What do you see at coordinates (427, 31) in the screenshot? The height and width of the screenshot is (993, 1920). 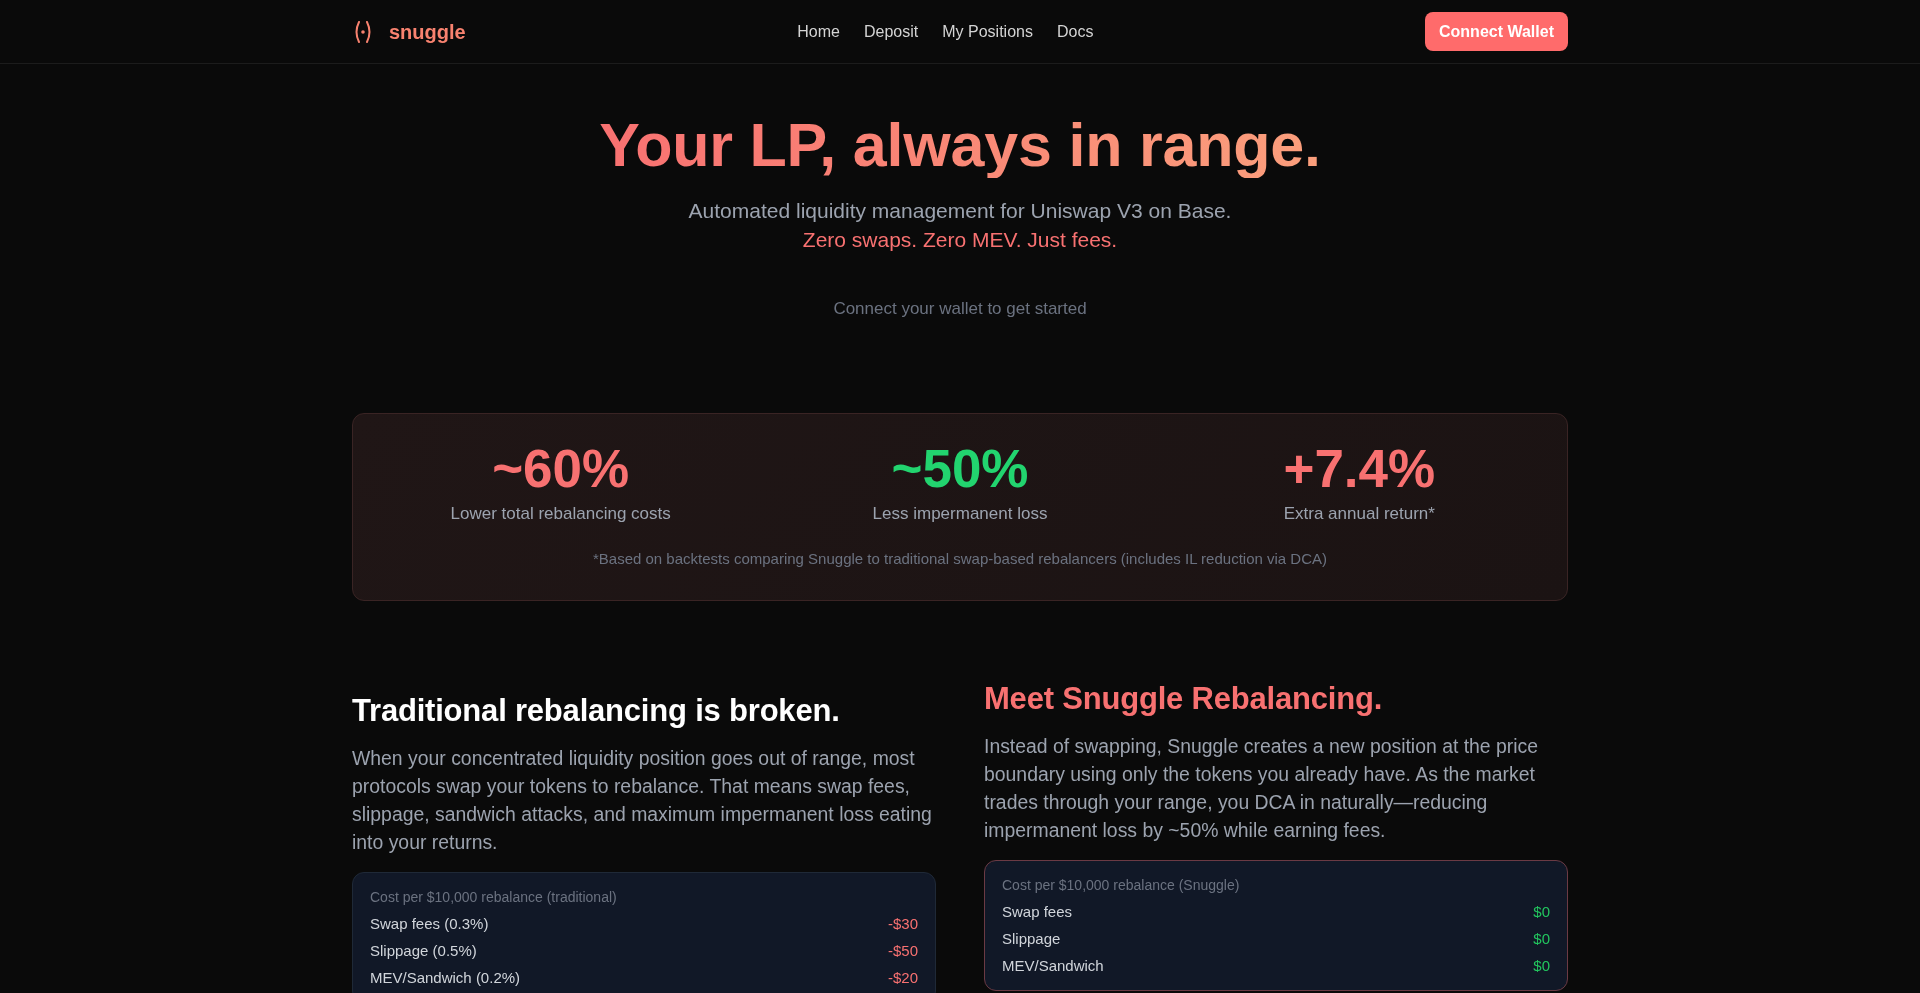 I see `brand-link: snuggle` at bounding box center [427, 31].